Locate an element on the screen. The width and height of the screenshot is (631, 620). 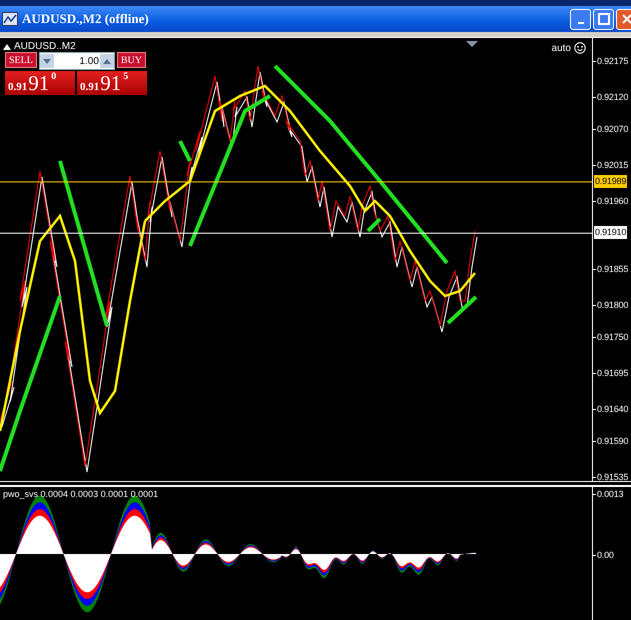
auto-scale-label: auto is located at coordinates (561, 48).